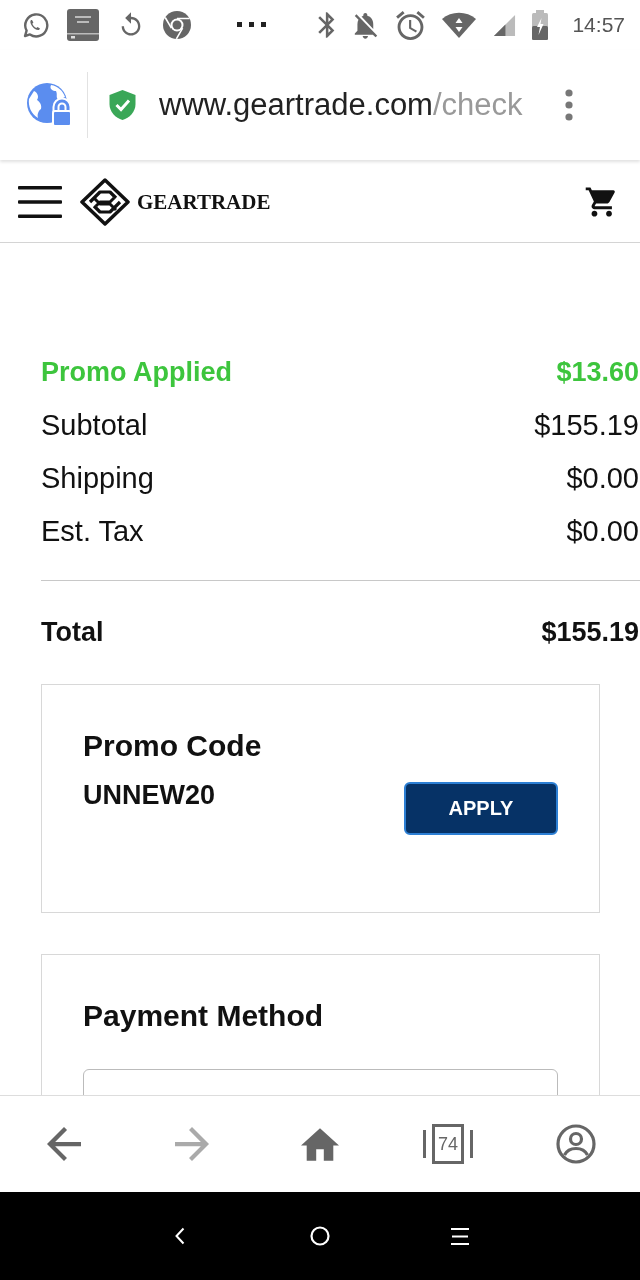 This screenshot has height=1280, width=640. Describe the element at coordinates (505, 25) in the screenshot. I see `signal-icon` at that location.